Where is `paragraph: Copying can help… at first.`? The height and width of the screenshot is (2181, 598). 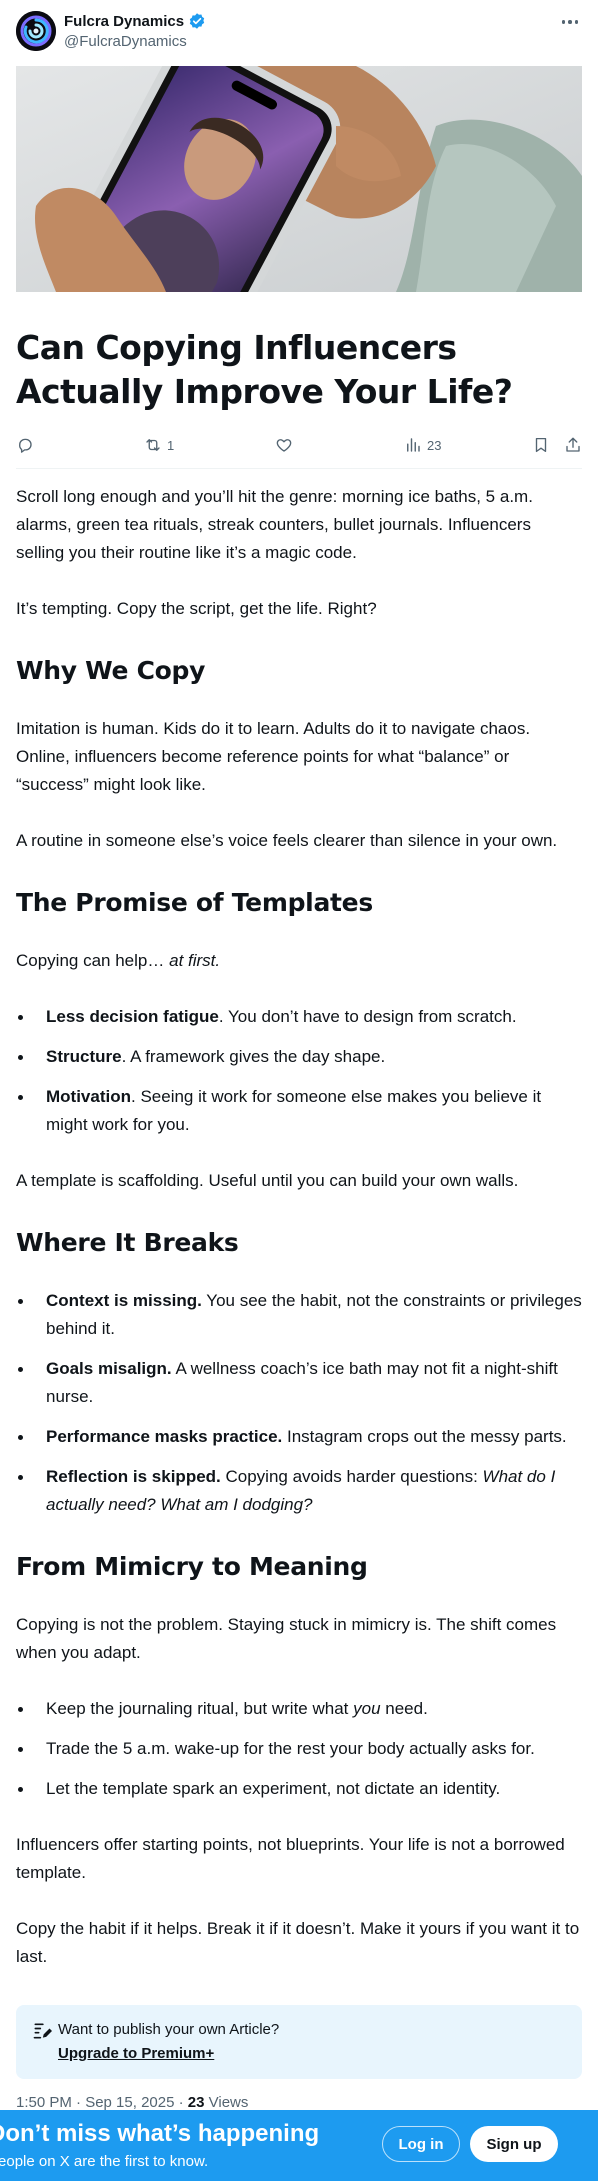 paragraph: Copying can help… at first. is located at coordinates (118, 960).